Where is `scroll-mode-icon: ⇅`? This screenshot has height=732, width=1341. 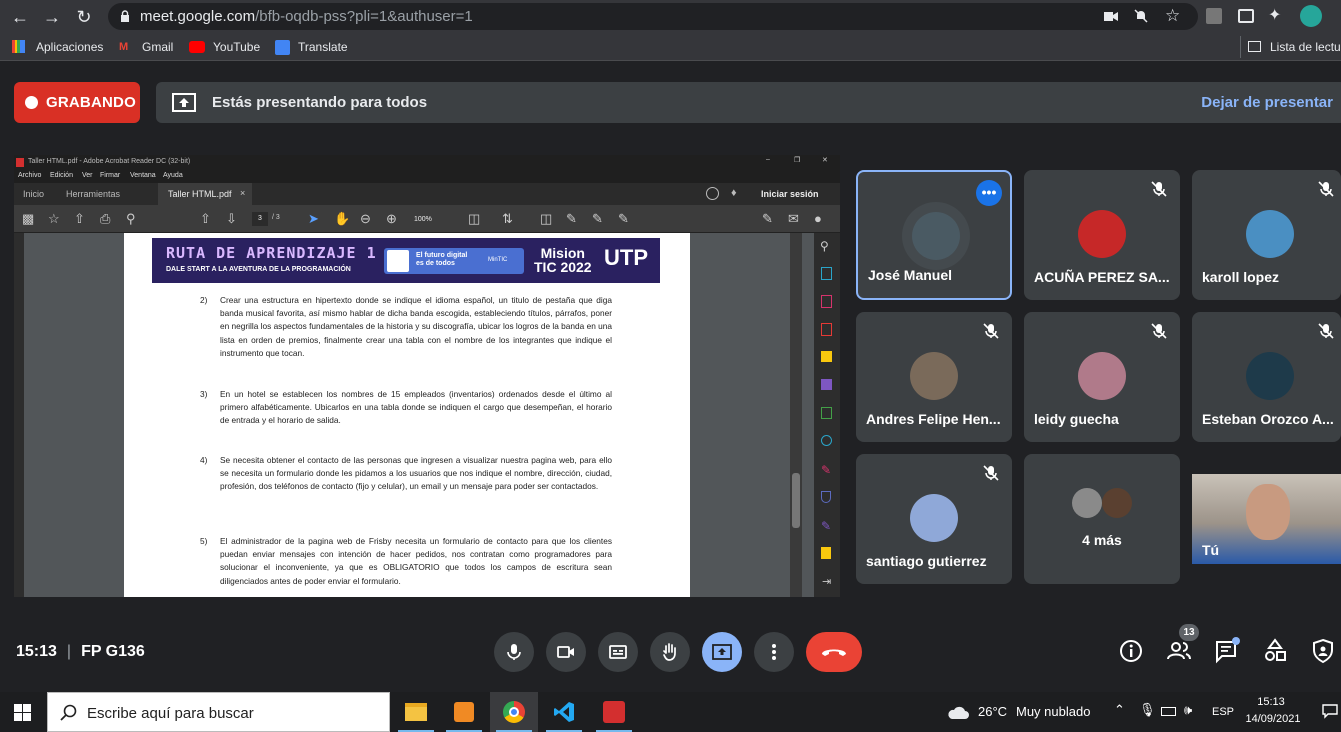 scroll-mode-icon: ⇅ is located at coordinates (507, 219).